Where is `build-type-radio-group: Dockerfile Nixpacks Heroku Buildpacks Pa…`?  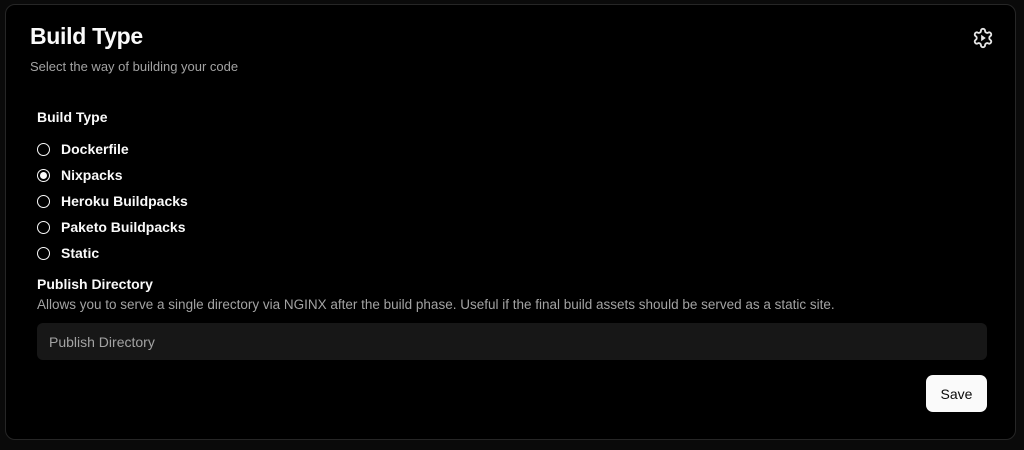
build-type-radio-group: Dockerfile Nixpacks Heroku Buildpacks Pa… is located at coordinates (112, 201).